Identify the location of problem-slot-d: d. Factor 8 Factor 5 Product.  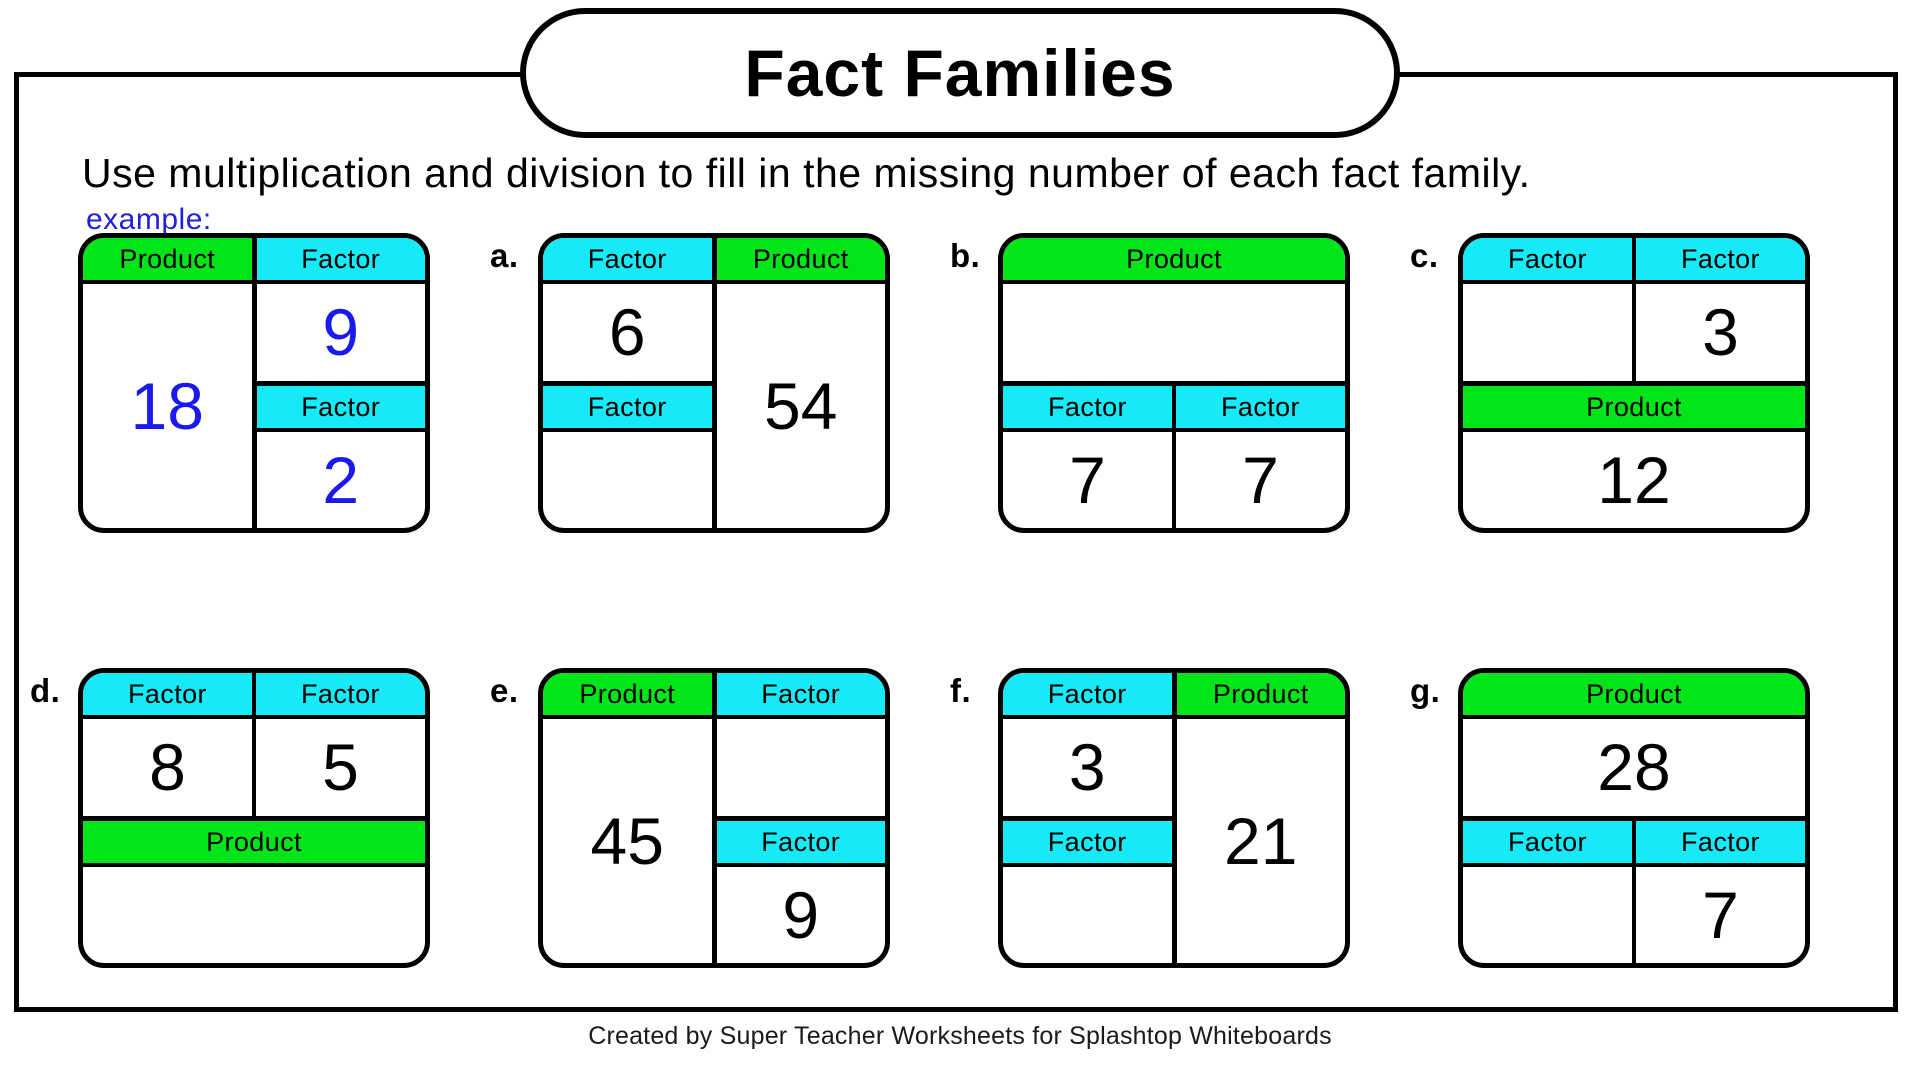
(230, 823).